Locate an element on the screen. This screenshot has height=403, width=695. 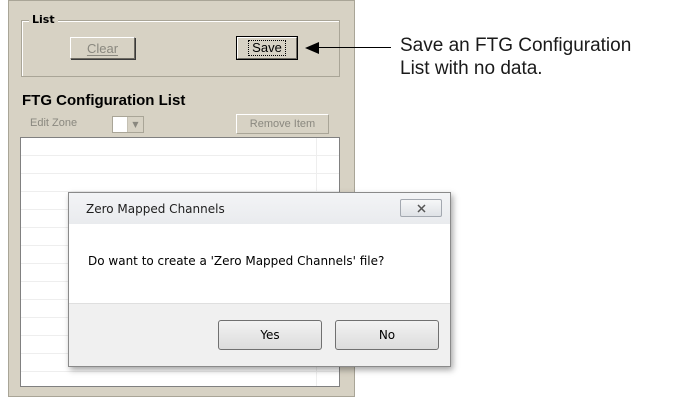
edit-zone-label: Edit Zone is located at coordinates (54, 123).